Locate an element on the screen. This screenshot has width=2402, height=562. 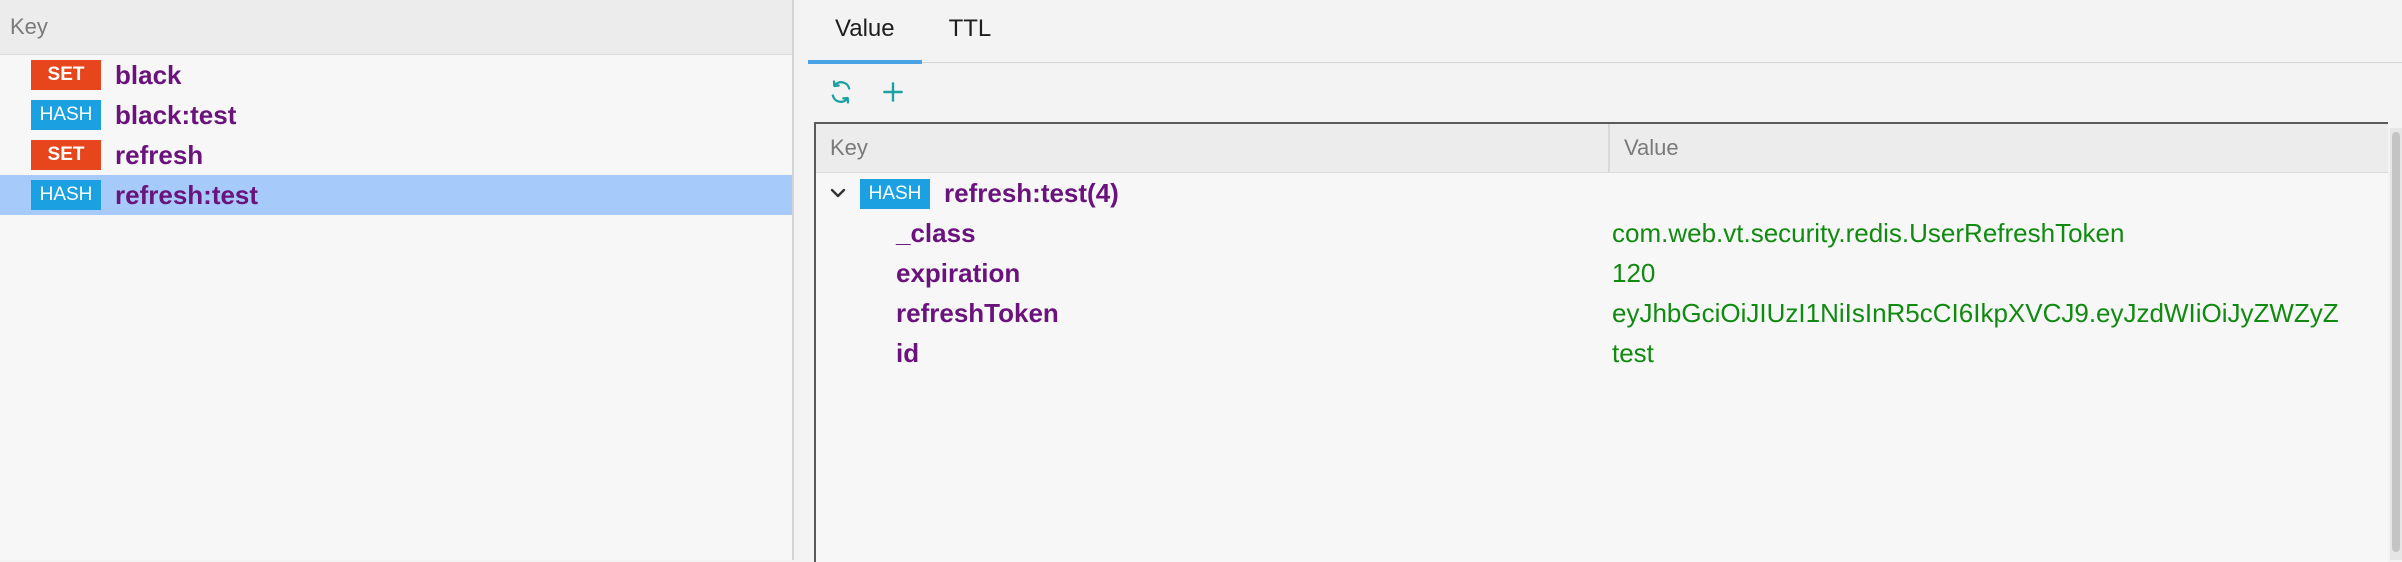
key-name: refresh is located at coordinates (159, 154).